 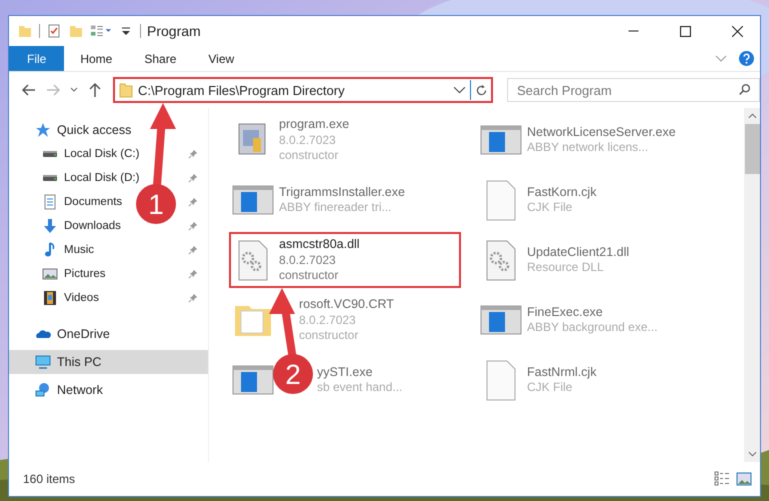 I want to click on step-badge: 1, so click(x=156, y=204).